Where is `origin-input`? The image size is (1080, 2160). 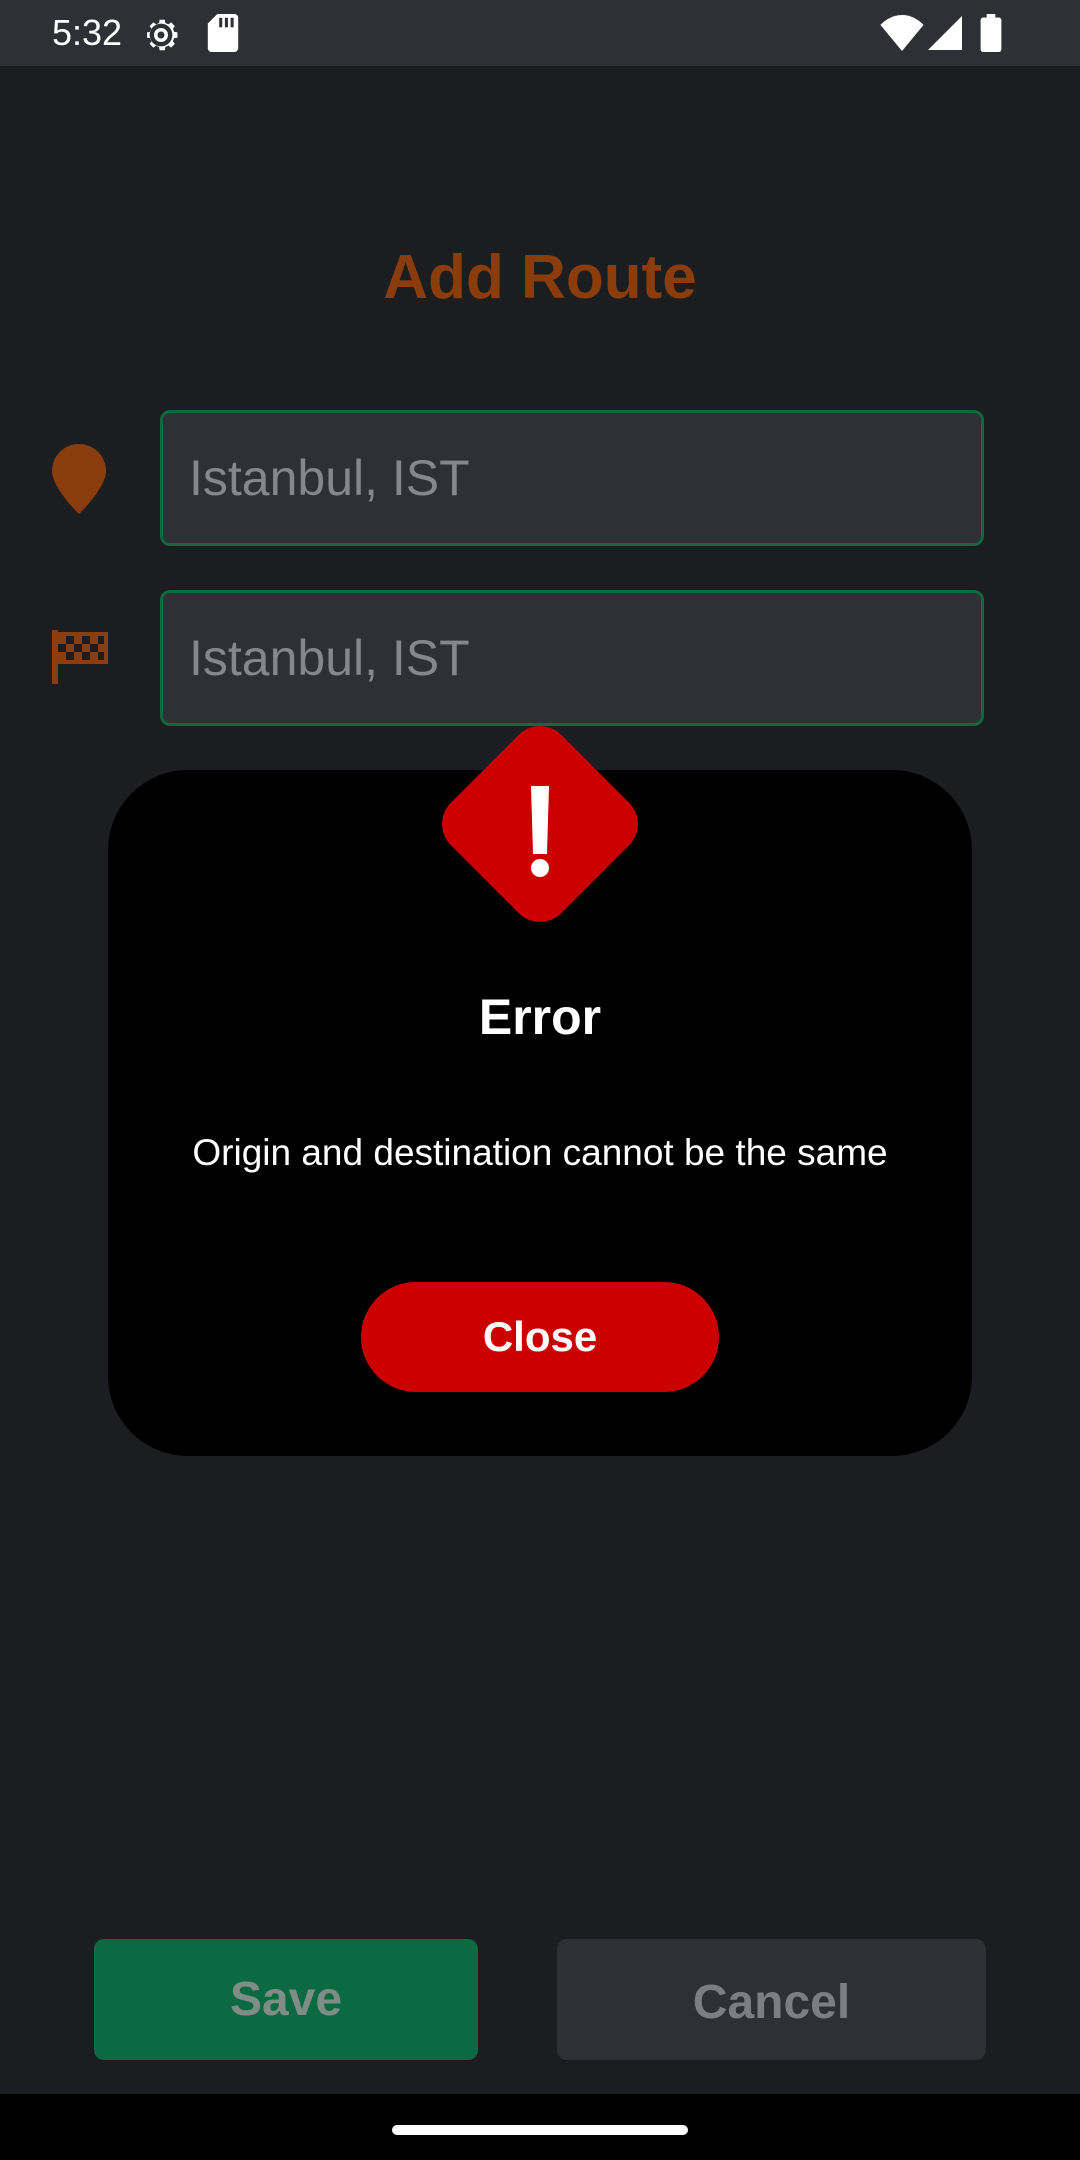
origin-input is located at coordinates (585, 478).